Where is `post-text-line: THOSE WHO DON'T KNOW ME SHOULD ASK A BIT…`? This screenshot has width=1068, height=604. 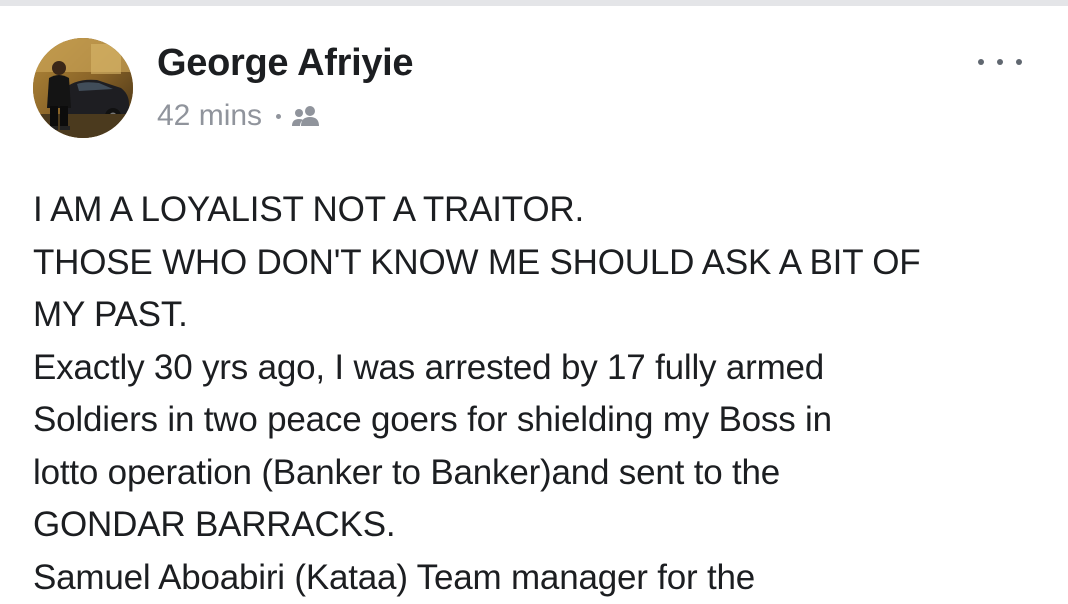 post-text-line: THOSE WHO DON'T KNOW ME SHOULD ASK A BIT… is located at coordinates (538, 263).